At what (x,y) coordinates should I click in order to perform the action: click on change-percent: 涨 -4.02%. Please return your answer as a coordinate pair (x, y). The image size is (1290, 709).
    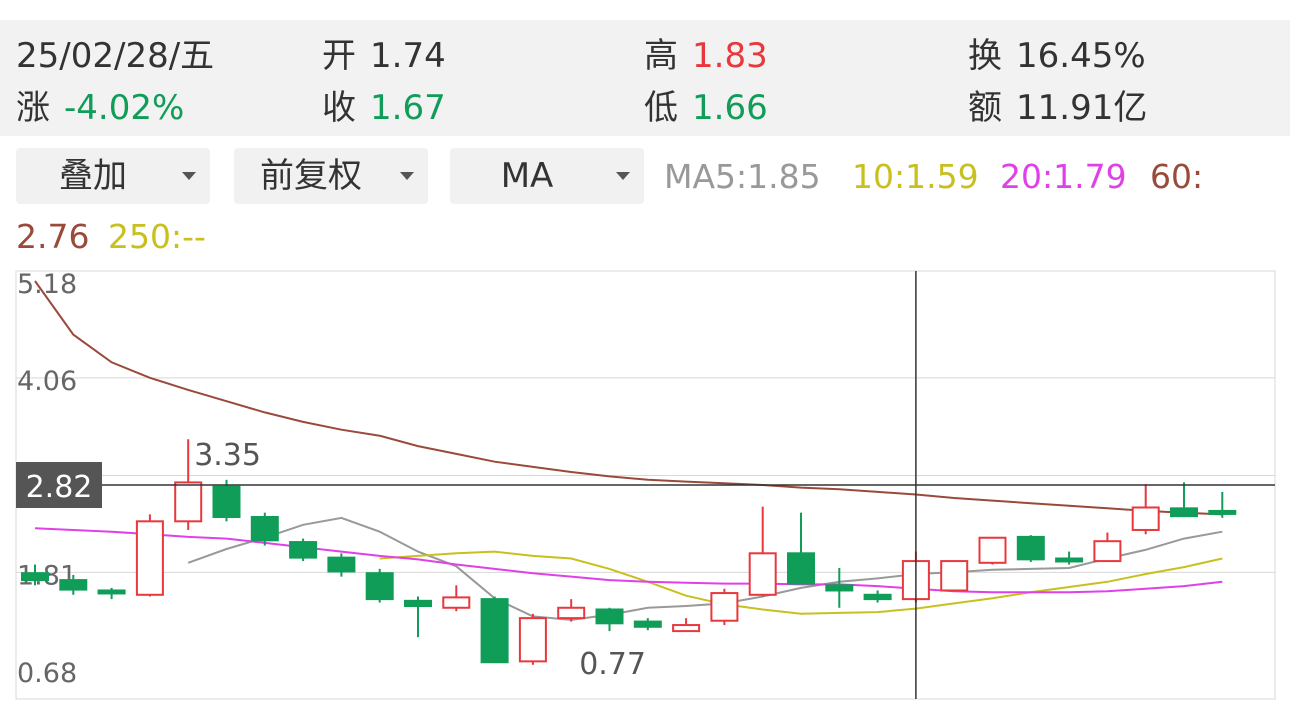
    Looking at the image, I should click on (100, 108).